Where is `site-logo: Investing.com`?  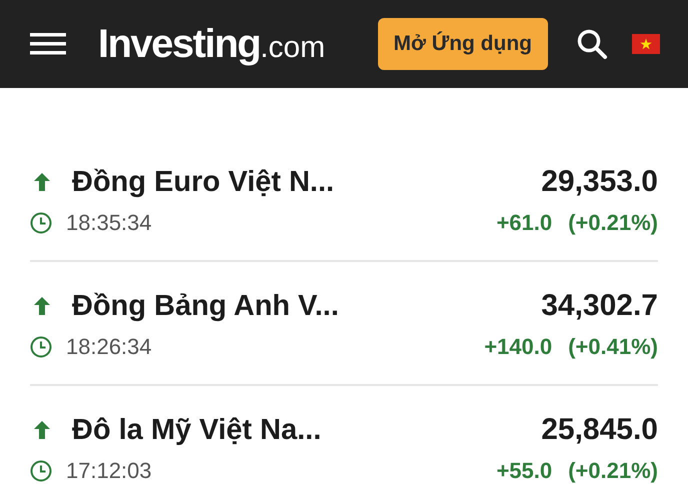 site-logo: Investing.com is located at coordinates (212, 44).